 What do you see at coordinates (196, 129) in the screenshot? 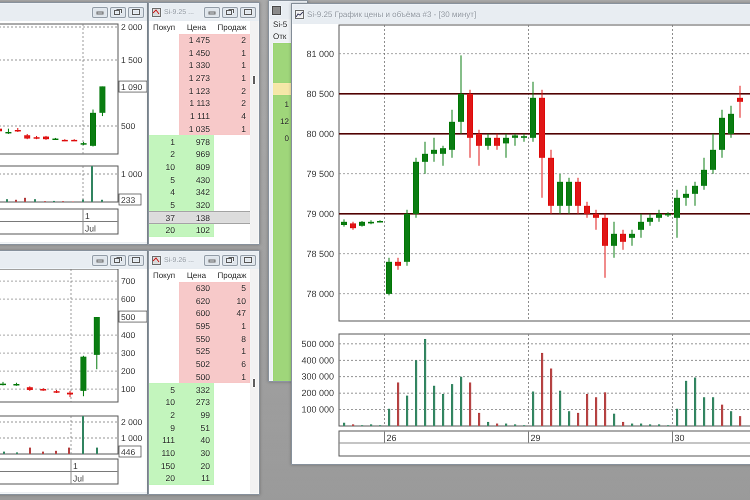
I see `table-cell: 1 035` at bounding box center [196, 129].